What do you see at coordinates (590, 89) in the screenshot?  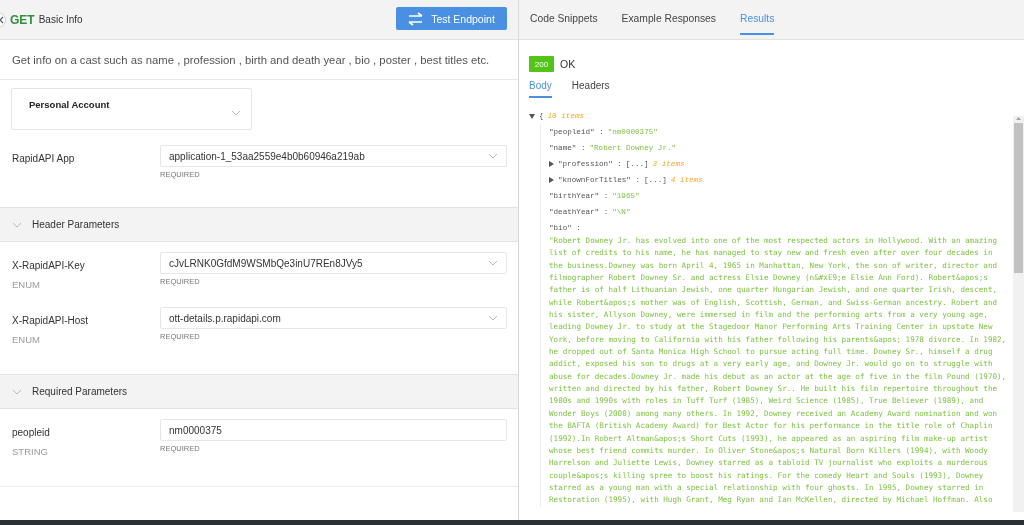 I see `tab: Headers` at bounding box center [590, 89].